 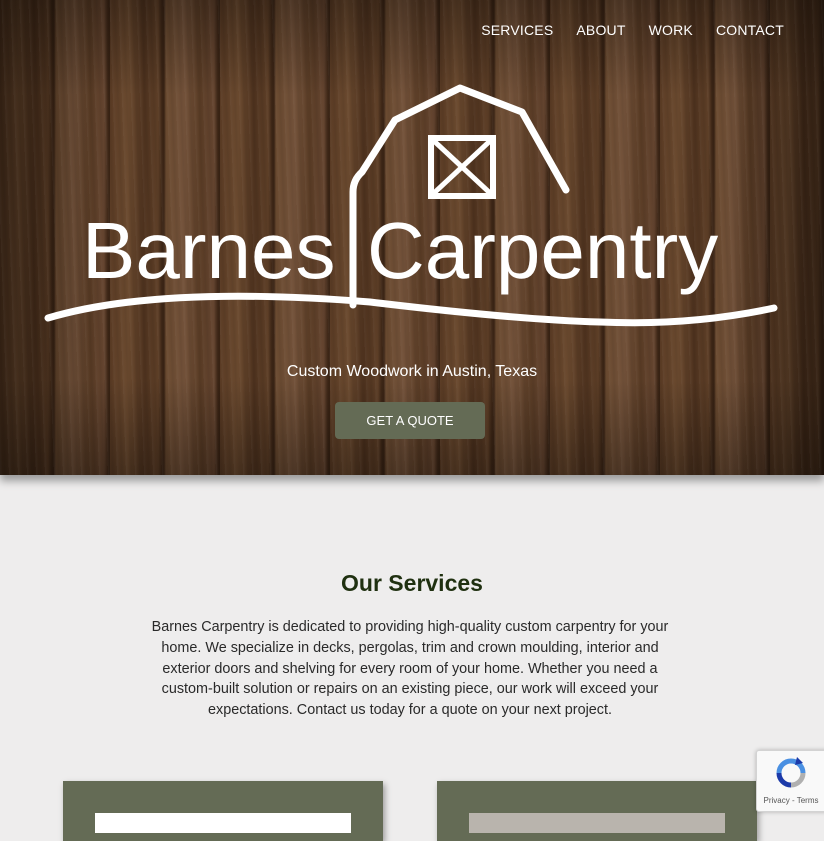 What do you see at coordinates (208, 250) in the screenshot?
I see `logo-text-left: Barnes` at bounding box center [208, 250].